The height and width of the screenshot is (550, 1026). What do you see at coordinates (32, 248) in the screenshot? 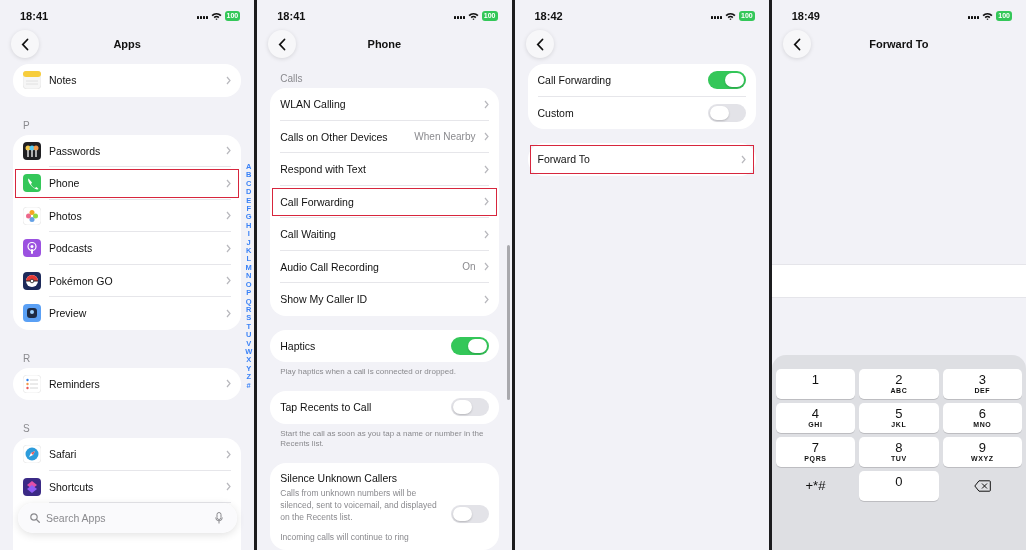
I see `podcast-icon` at bounding box center [32, 248].